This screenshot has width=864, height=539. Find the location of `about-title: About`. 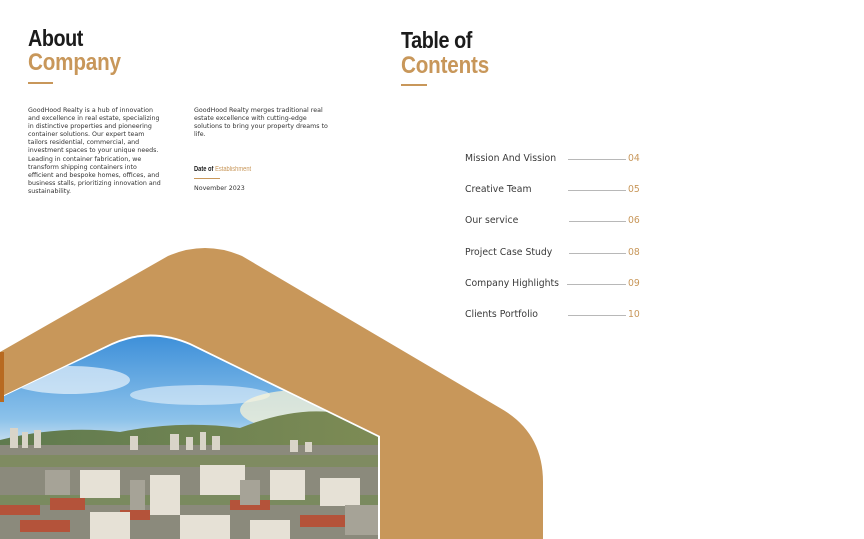

about-title: About is located at coordinates (55, 38).